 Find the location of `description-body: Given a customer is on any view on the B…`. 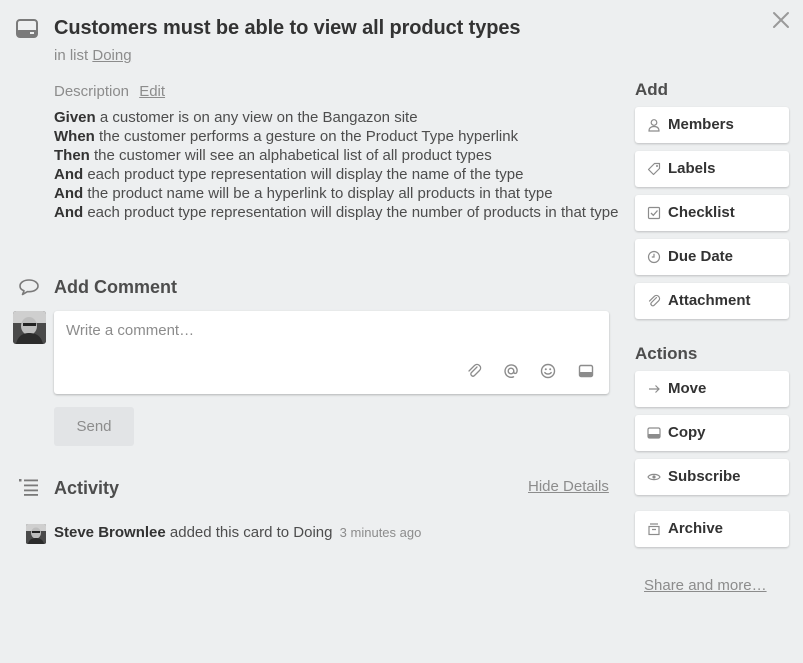

description-body: Given a customer is on any view on the B… is located at coordinates (336, 165).